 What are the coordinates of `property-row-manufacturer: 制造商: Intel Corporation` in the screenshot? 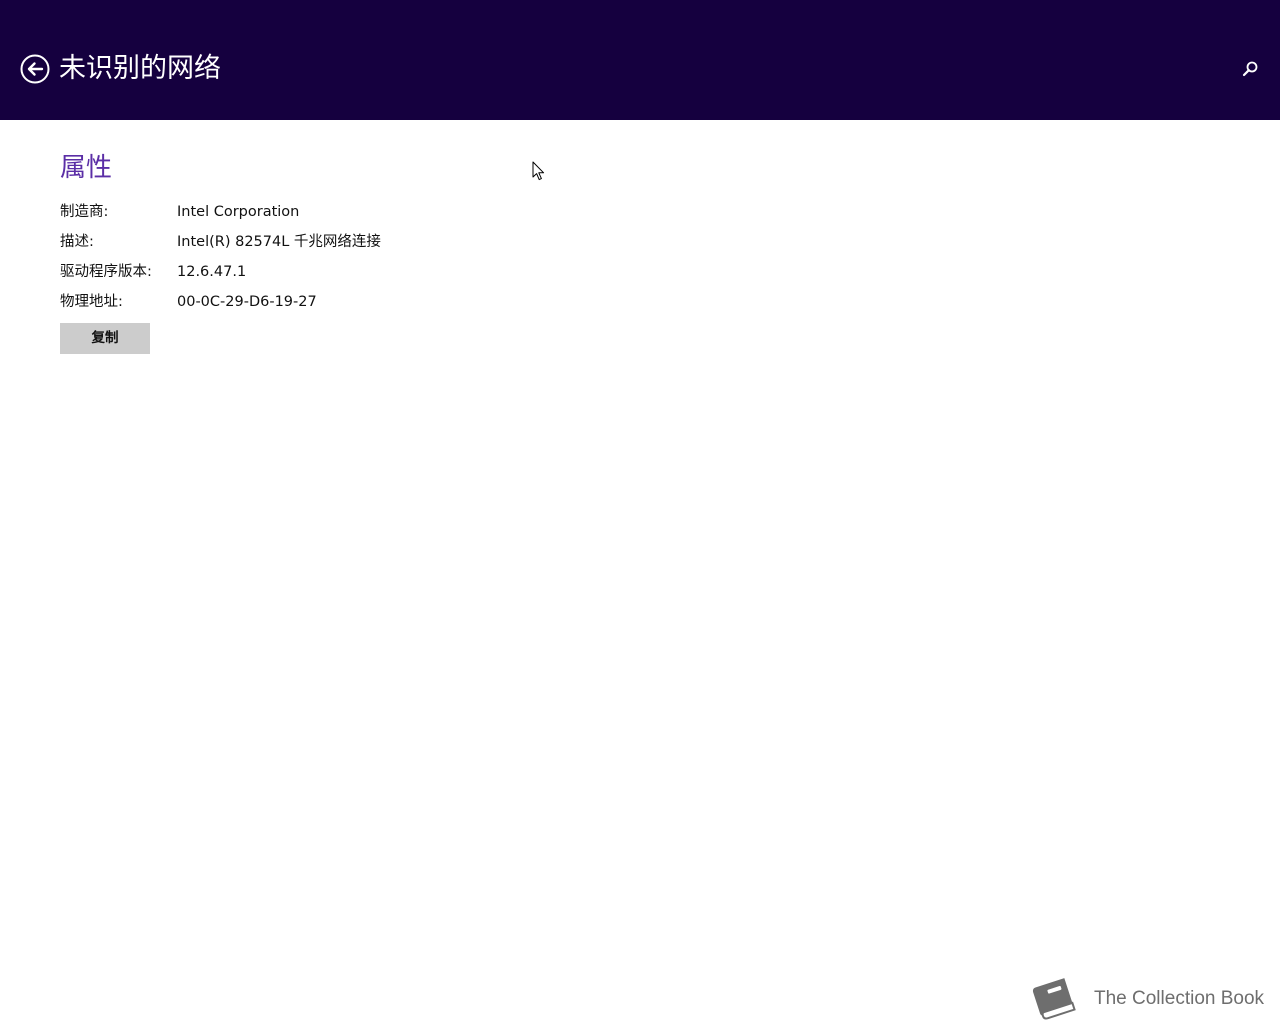 It's located at (360, 212).